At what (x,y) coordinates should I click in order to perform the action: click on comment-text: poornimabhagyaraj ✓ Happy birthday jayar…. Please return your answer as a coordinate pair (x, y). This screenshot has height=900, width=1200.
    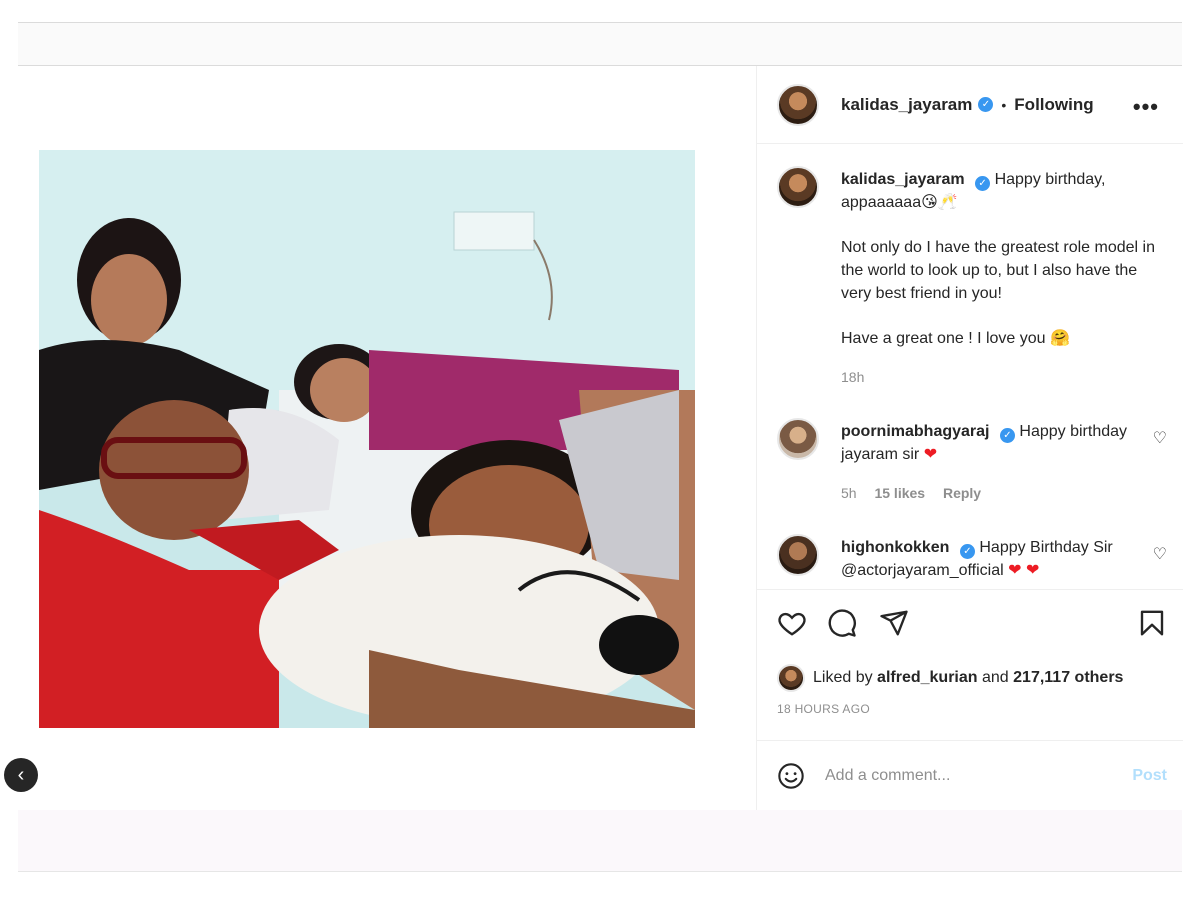
    Looking at the image, I should click on (999, 462).